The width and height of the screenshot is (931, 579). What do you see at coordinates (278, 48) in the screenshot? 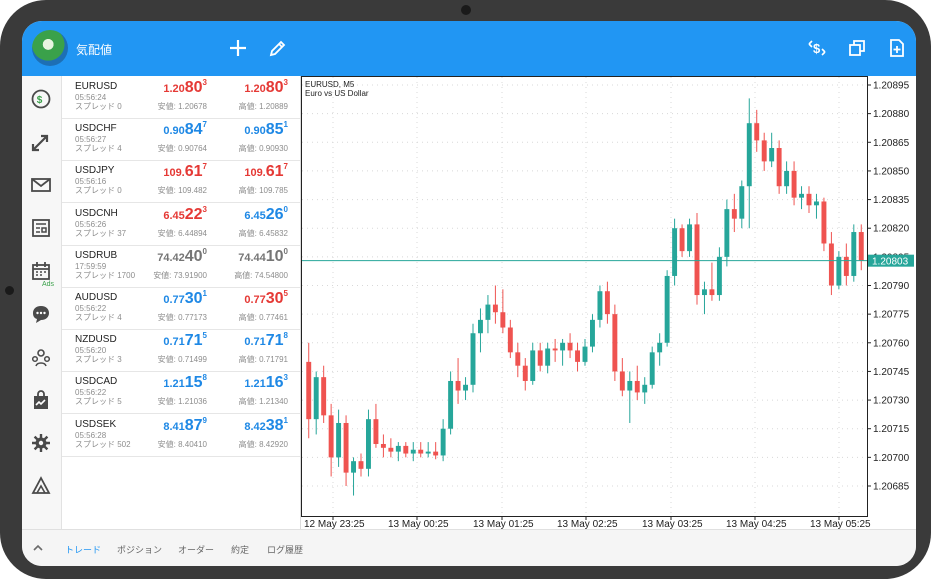
I see `edit-pencil-icon` at bounding box center [278, 48].